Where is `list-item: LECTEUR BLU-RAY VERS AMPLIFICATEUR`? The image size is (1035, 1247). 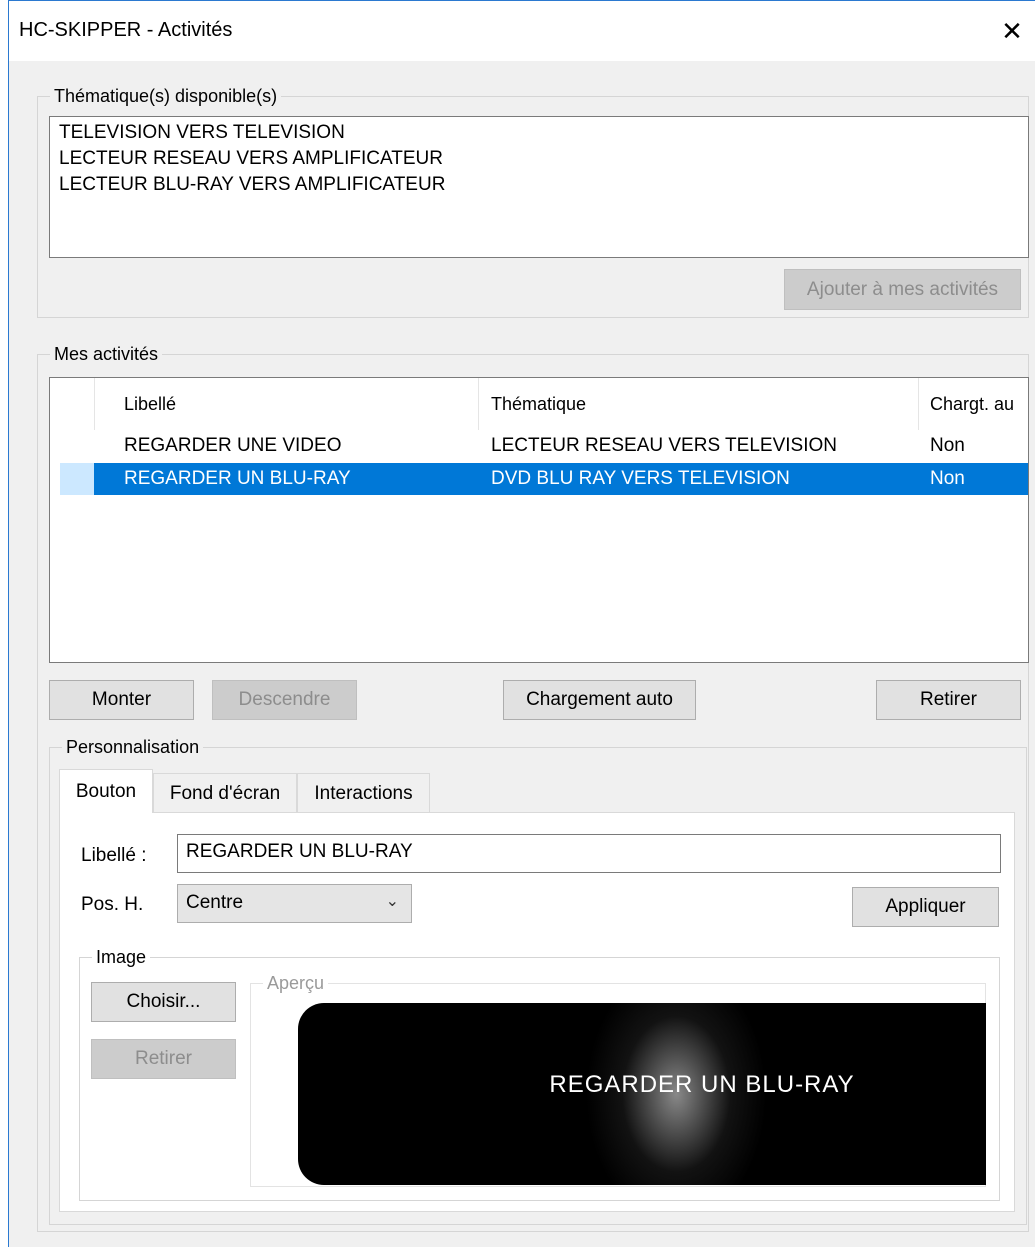
list-item: LECTEUR BLU-RAY VERS AMPLIFICATEUR is located at coordinates (252, 185).